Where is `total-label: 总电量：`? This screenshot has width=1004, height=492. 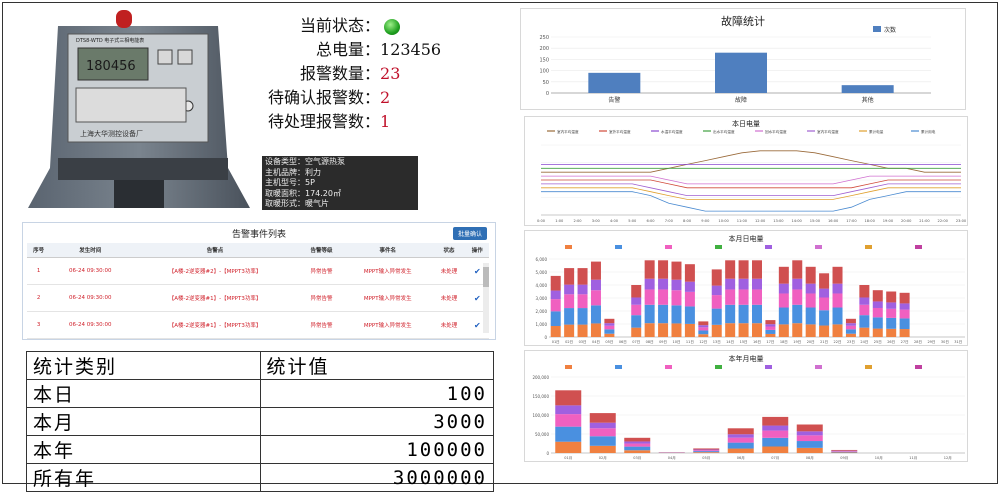
total-label: 总电量： is located at coordinates (348, 49).